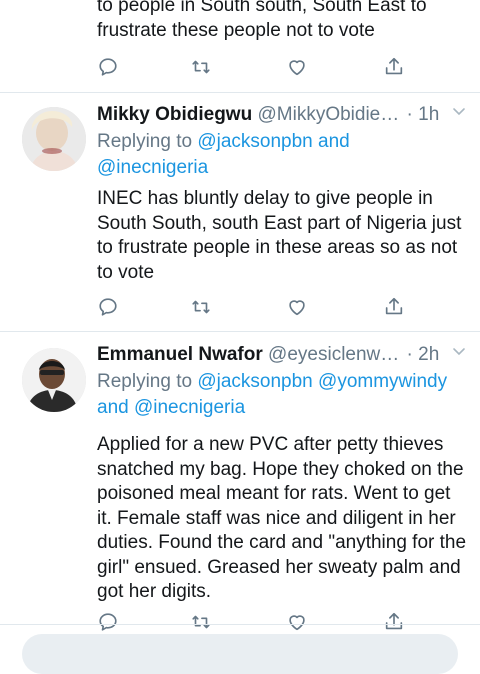 The height and width of the screenshot is (674, 480). I want to click on reply-compose-box, so click(240, 654).